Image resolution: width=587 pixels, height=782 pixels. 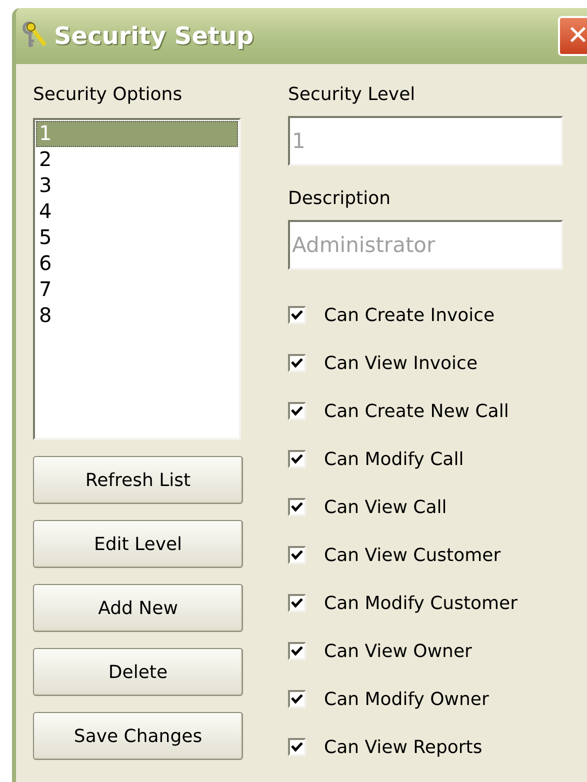 I want to click on options-label: Security Options, so click(x=108, y=95).